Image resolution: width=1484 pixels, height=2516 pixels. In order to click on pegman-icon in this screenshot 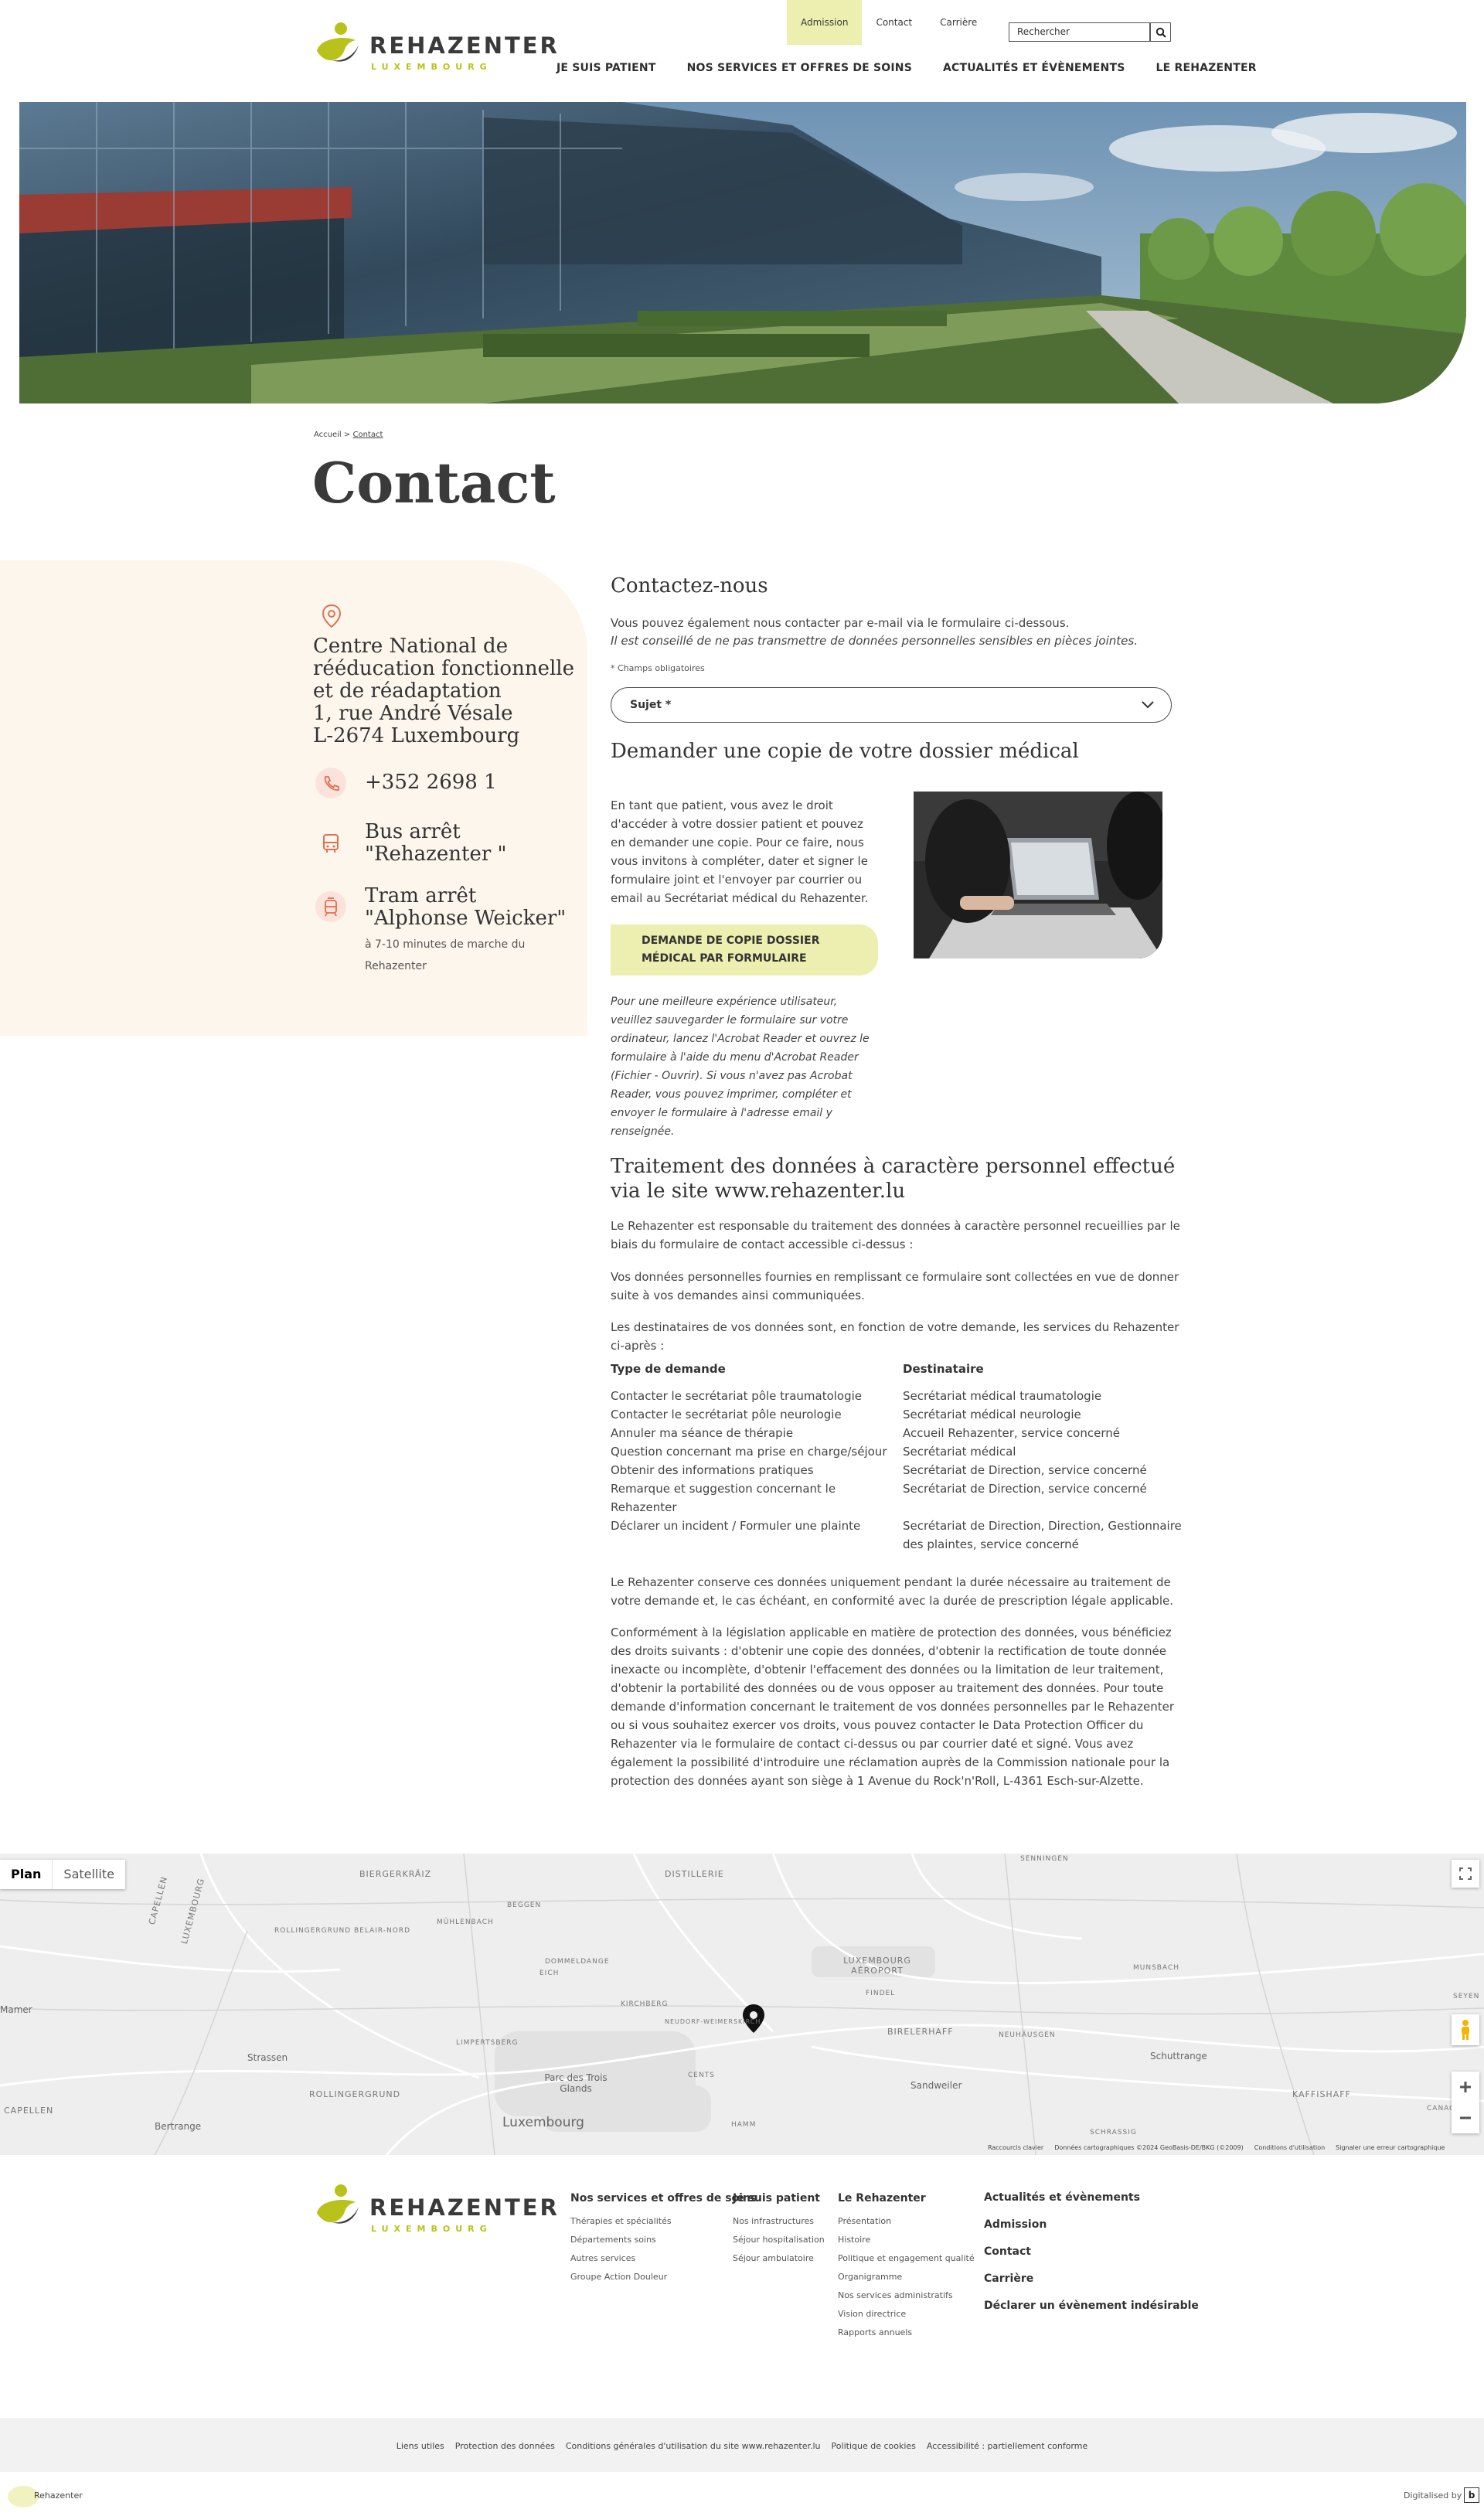, I will do `click(1465, 2030)`.